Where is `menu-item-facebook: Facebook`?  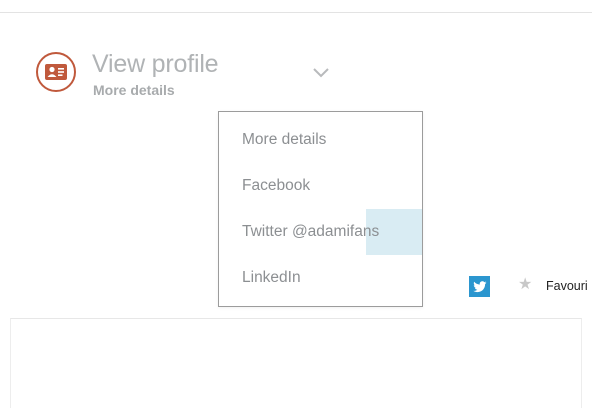
menu-item-facebook: Facebook is located at coordinates (320, 186).